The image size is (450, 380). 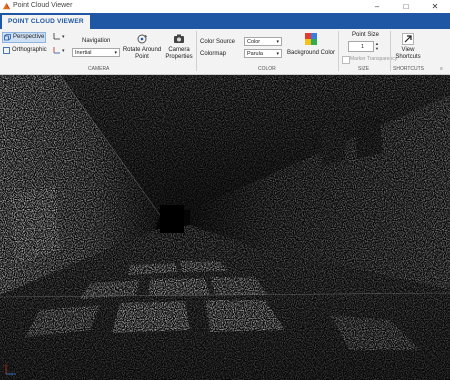 I want to click on point-size-stepper: ▲ ▼, so click(x=378, y=46).